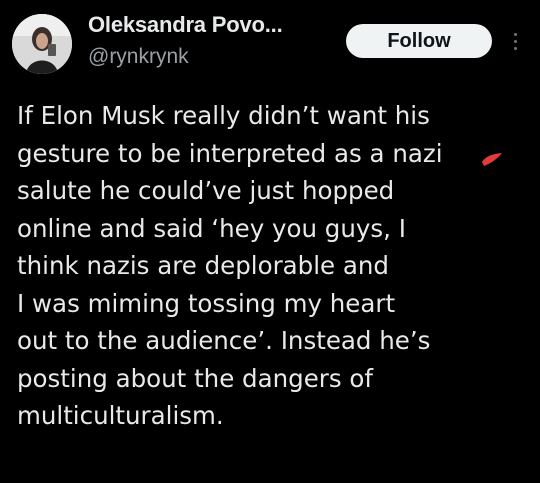  What do you see at coordinates (492, 159) in the screenshot?
I see `red-scribble-mark` at bounding box center [492, 159].